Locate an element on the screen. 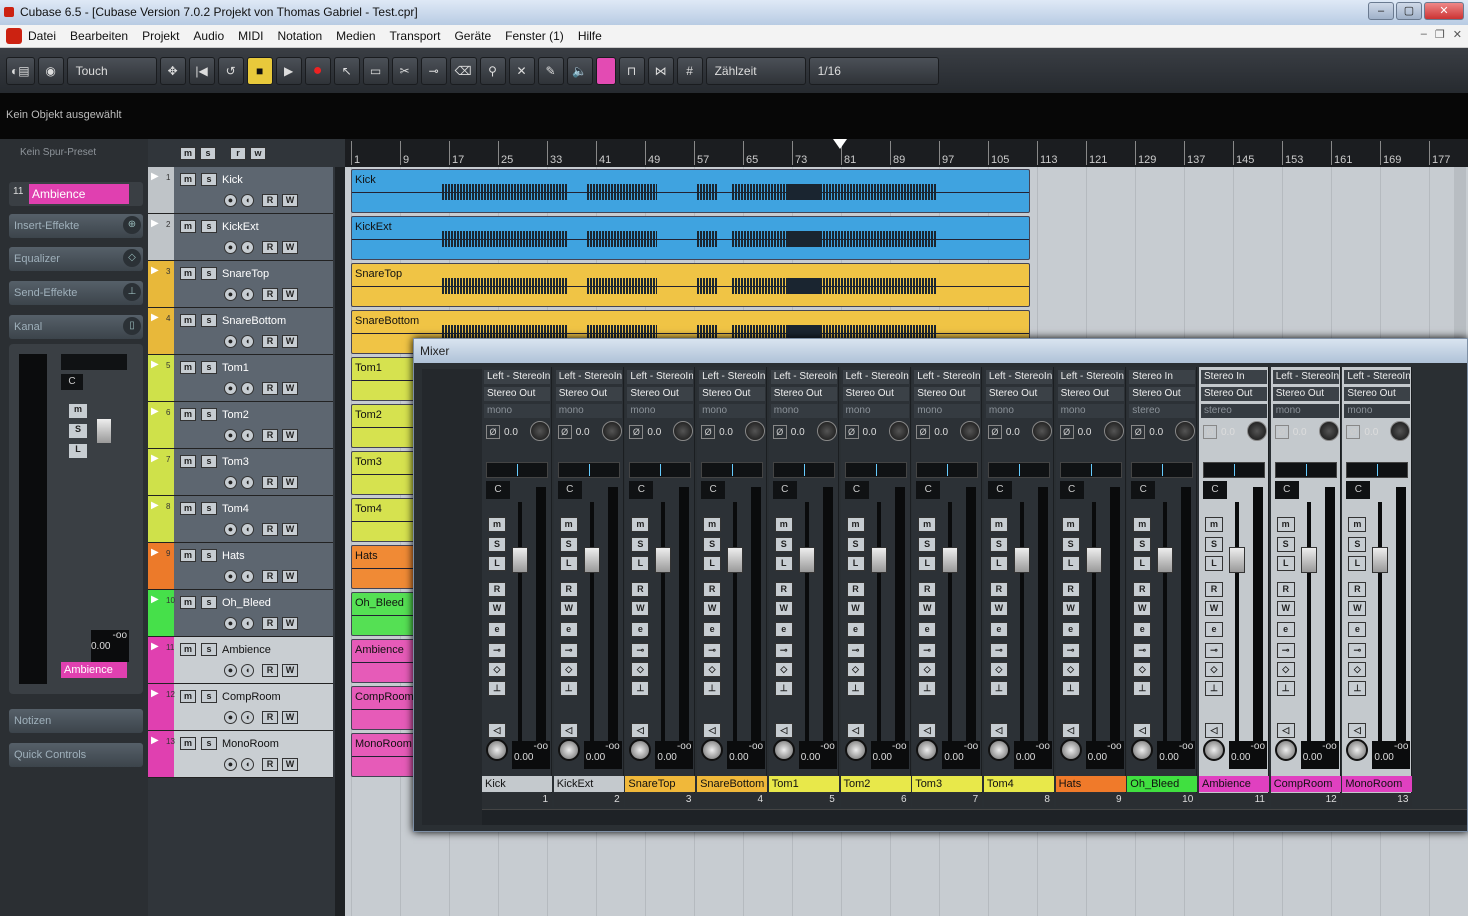 The height and width of the screenshot is (916, 1468). menu-item: Bearbeiten is located at coordinates (103, 36).